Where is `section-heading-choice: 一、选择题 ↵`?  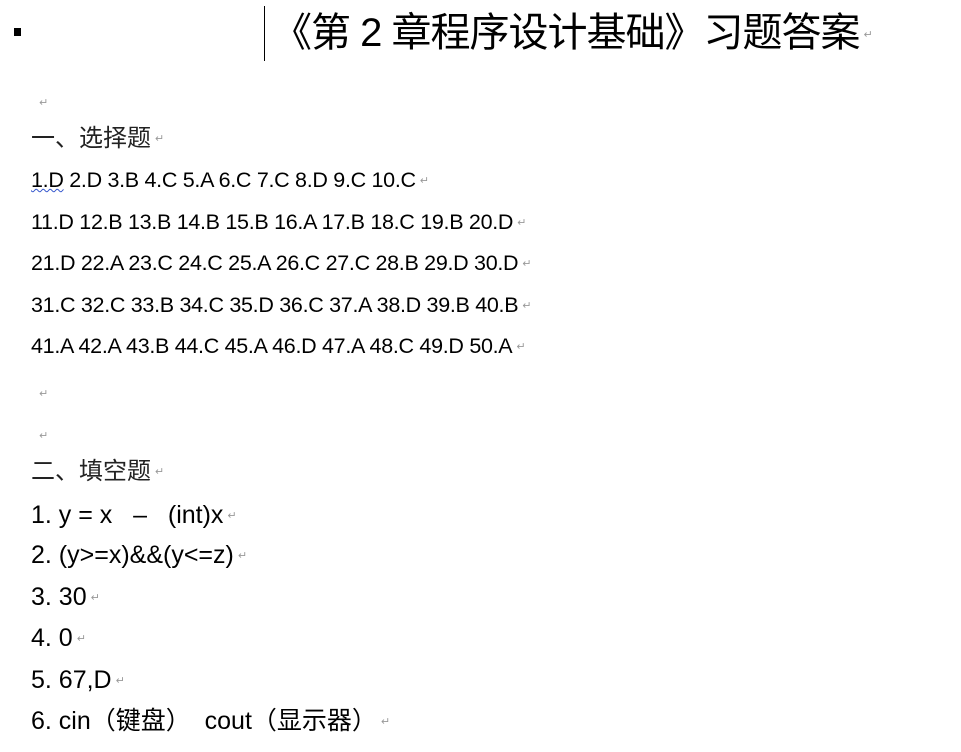 section-heading-choice: 一、选择题 ↵ is located at coordinates (97, 138).